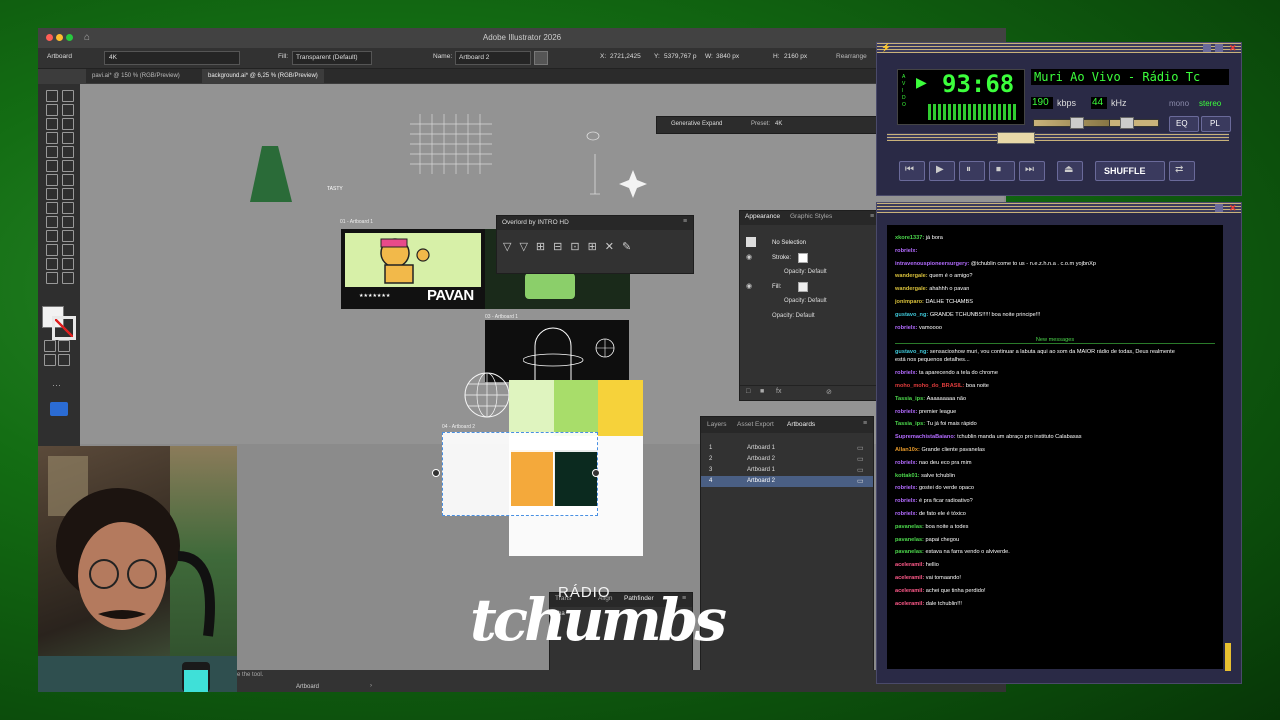 The width and height of the screenshot is (1280, 720). Describe the element at coordinates (52, 278) in the screenshot. I see `hand-tool-icon` at that location.